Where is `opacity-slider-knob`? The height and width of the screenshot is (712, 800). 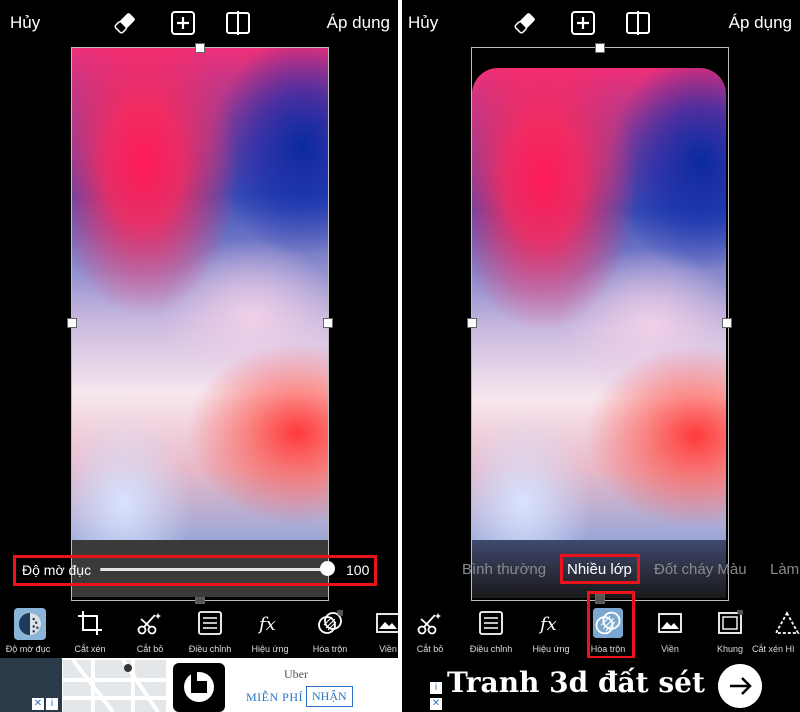
opacity-slider-knob is located at coordinates (327, 568).